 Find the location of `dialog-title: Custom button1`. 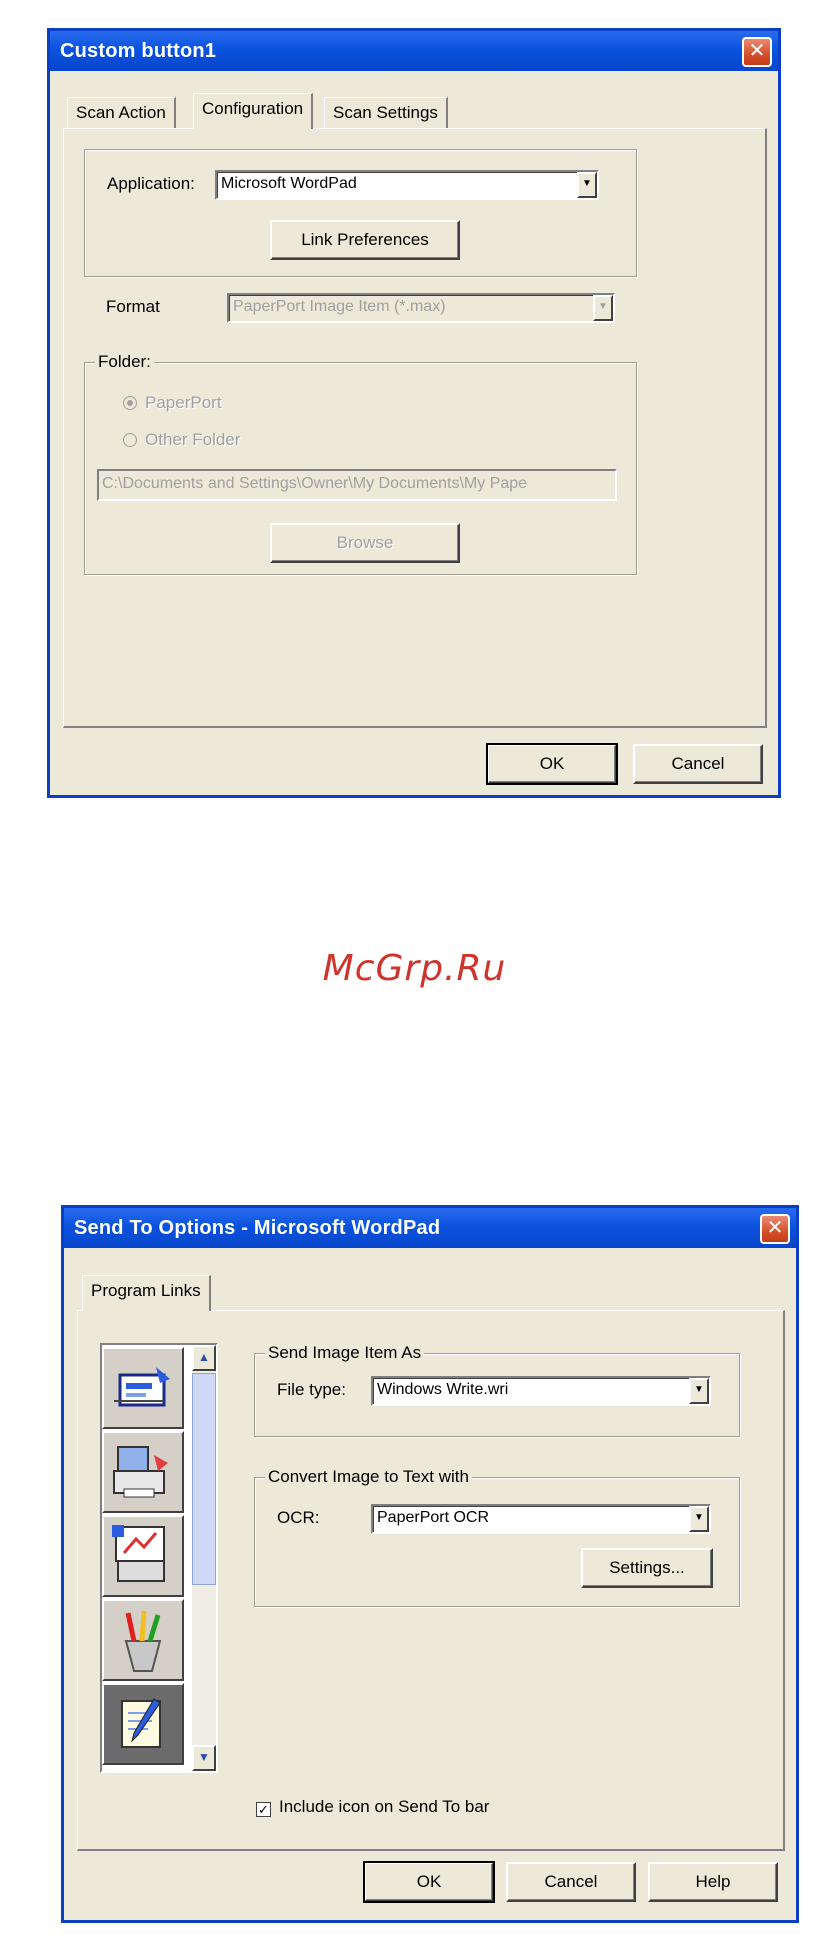

dialog-title: Custom button1 is located at coordinates (138, 51).